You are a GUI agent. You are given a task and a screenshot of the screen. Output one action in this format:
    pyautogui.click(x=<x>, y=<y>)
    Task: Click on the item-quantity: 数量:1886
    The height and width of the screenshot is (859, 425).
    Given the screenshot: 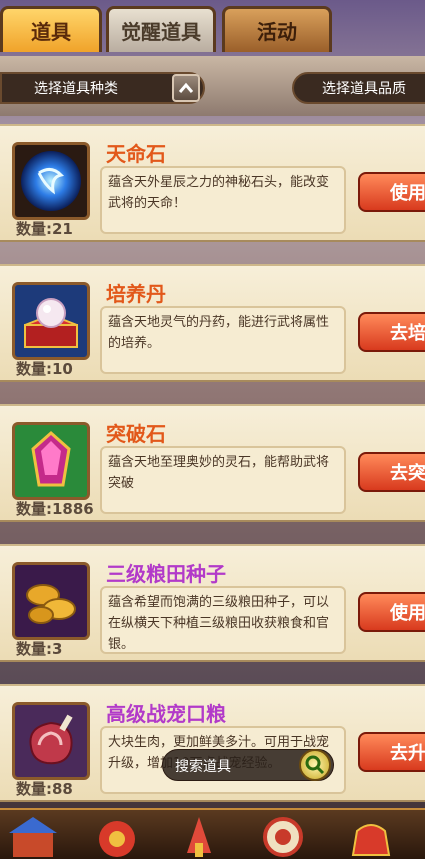 What is the action you would take?
    pyautogui.click(x=55, y=509)
    